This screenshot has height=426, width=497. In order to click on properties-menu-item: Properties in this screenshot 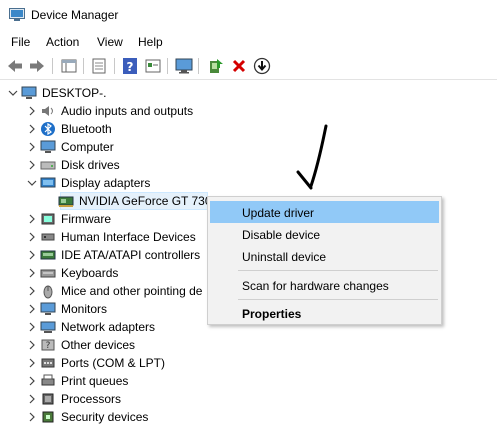, I will do `click(324, 313)`.